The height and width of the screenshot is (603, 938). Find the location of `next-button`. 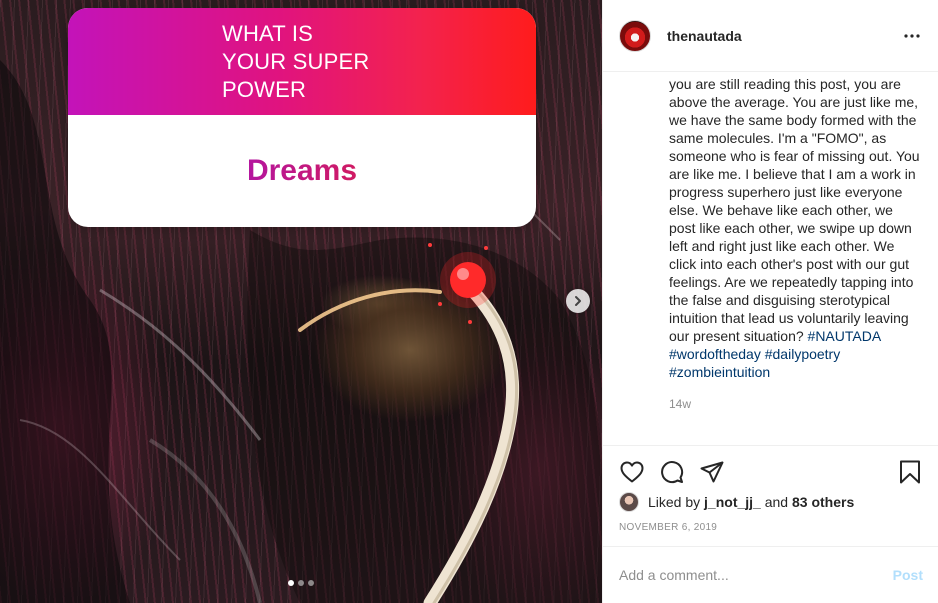

next-button is located at coordinates (578, 301).